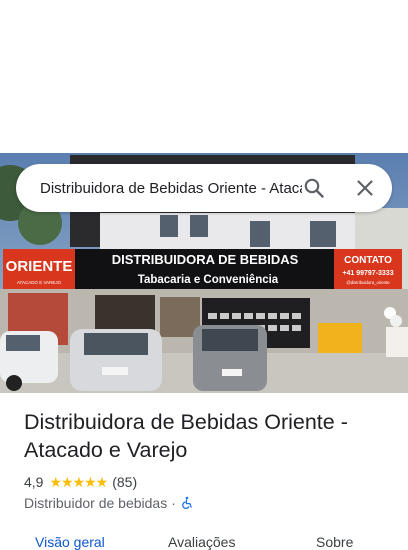 Image resolution: width=408 pixels, height=550 pixels. I want to click on wheelchair-icon, so click(187, 502).